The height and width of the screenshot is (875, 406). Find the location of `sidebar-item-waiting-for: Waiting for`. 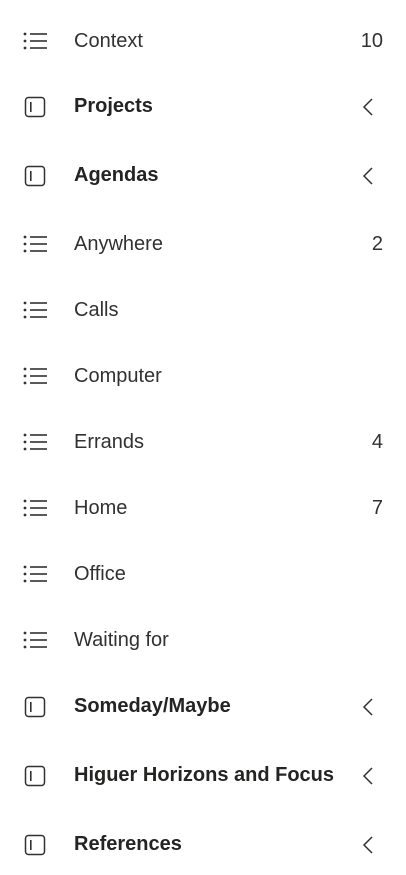

sidebar-item-waiting-for: Waiting for is located at coordinates (203, 640).